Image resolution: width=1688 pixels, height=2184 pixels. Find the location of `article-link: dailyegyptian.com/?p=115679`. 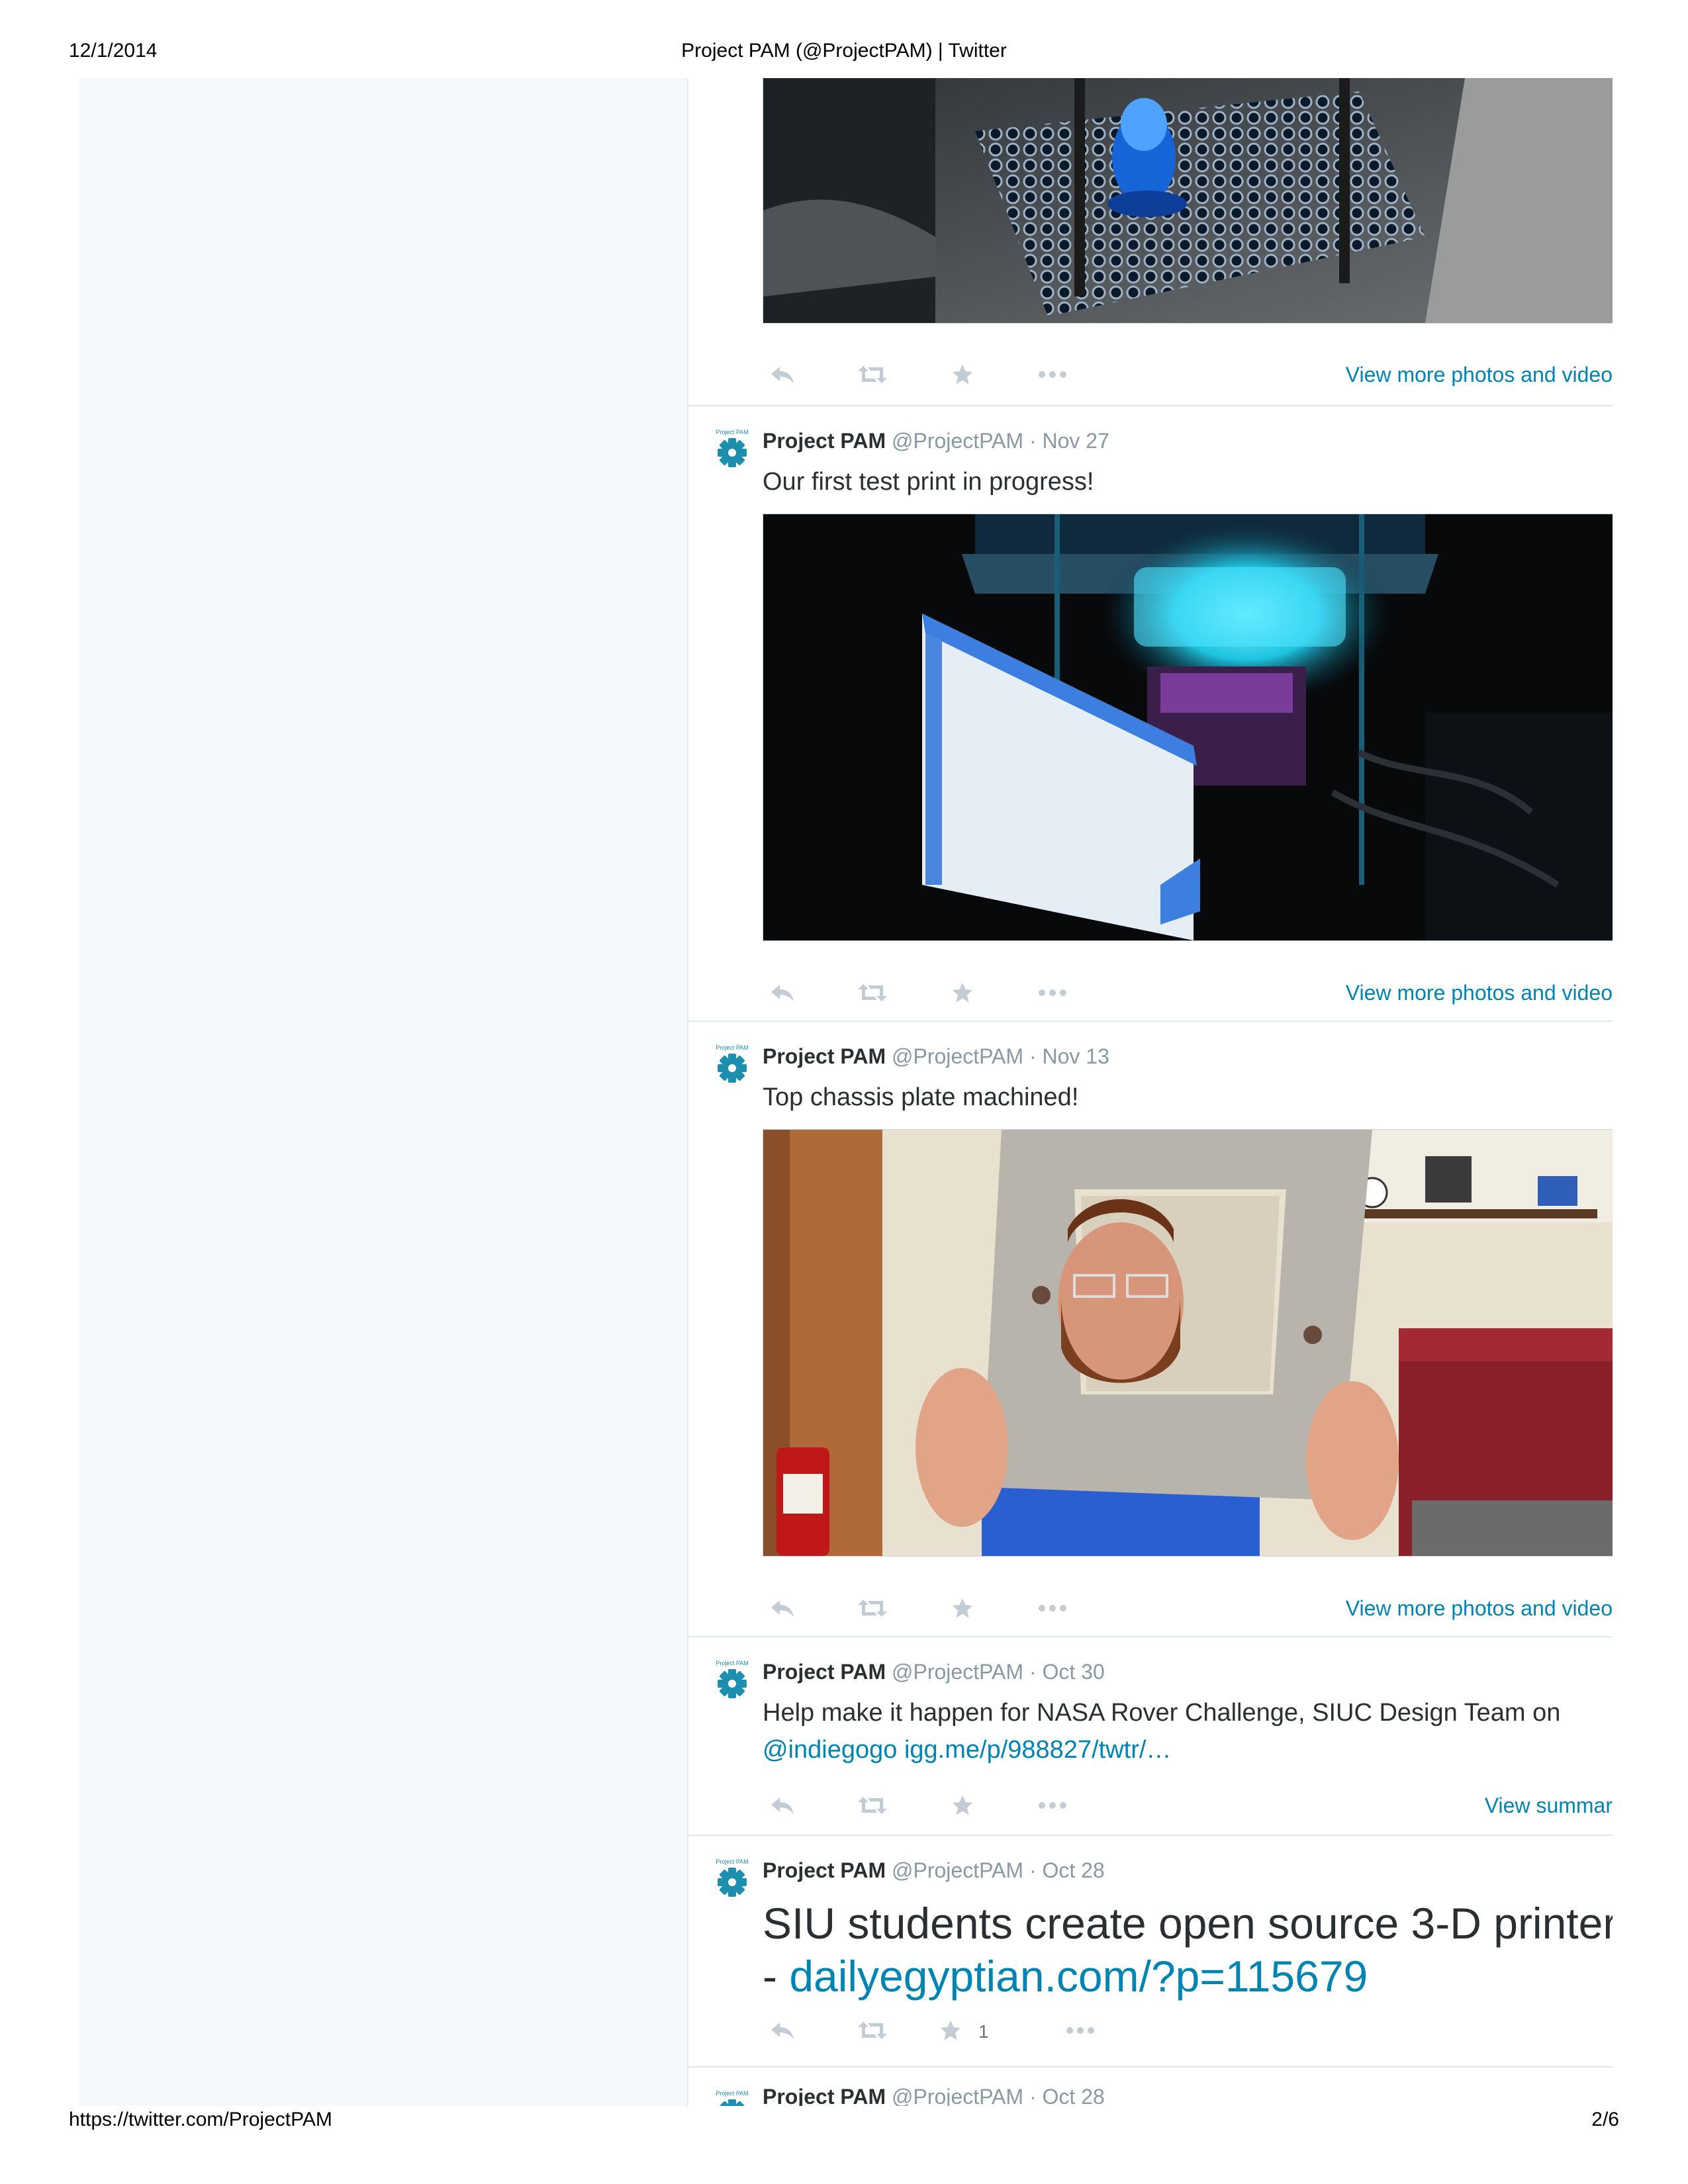

article-link: dailyegyptian.com/?p=115679 is located at coordinates (1078, 1977).